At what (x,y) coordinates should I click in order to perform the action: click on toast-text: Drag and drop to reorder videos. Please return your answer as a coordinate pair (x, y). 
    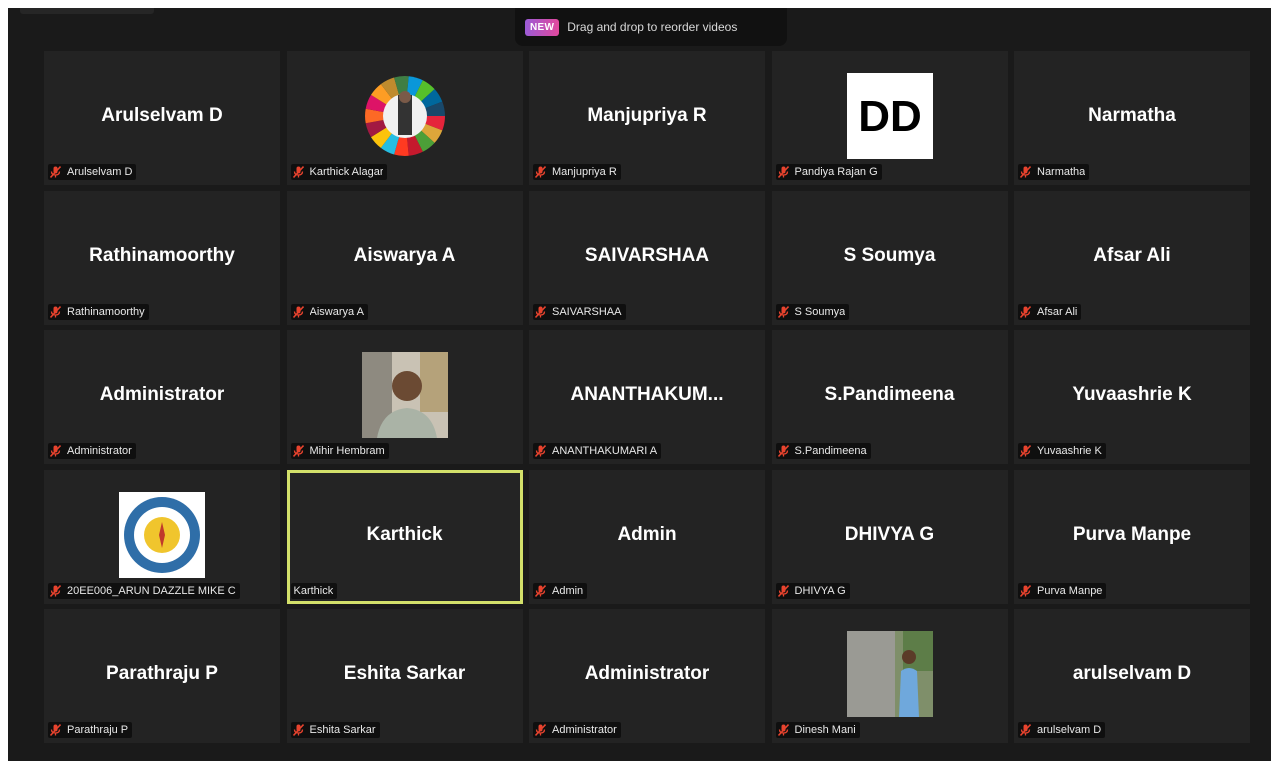
    Looking at the image, I should click on (652, 27).